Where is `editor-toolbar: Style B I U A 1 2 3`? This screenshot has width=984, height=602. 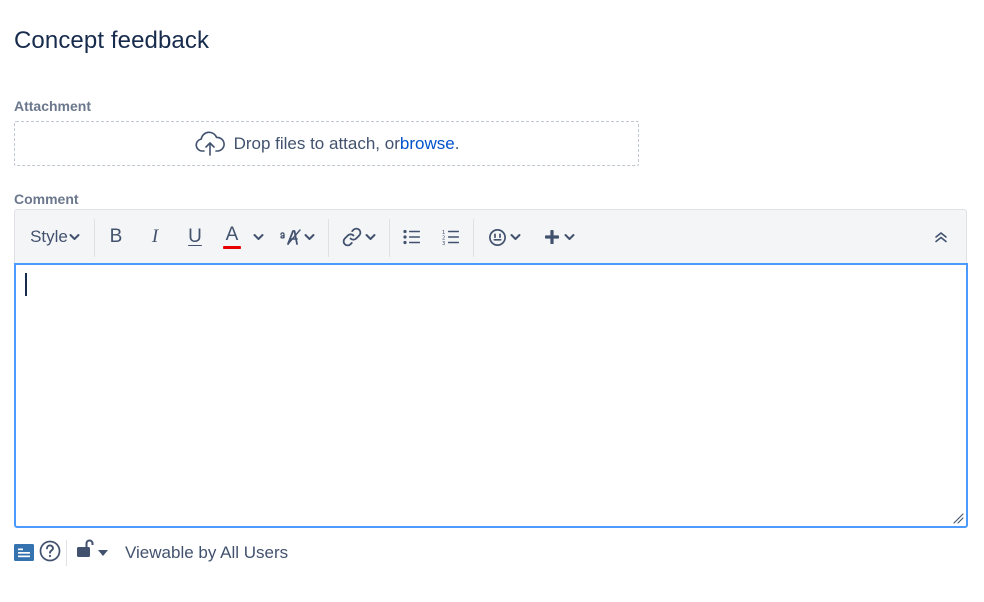
editor-toolbar: Style B I U A 1 2 3 is located at coordinates (490, 236).